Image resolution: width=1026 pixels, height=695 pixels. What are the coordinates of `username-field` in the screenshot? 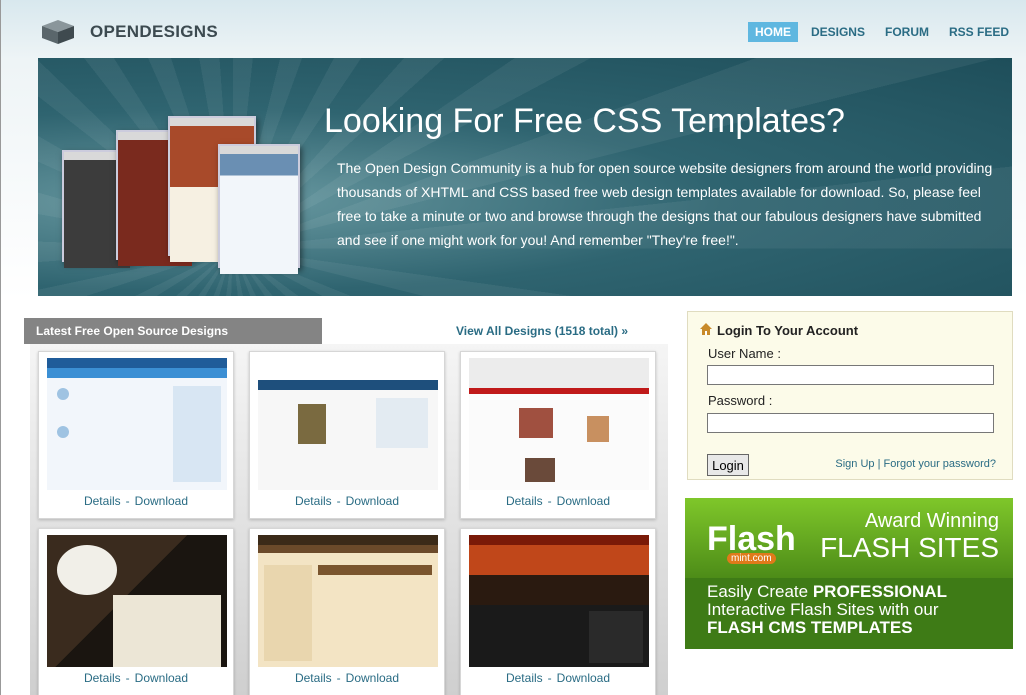 It's located at (850, 375).